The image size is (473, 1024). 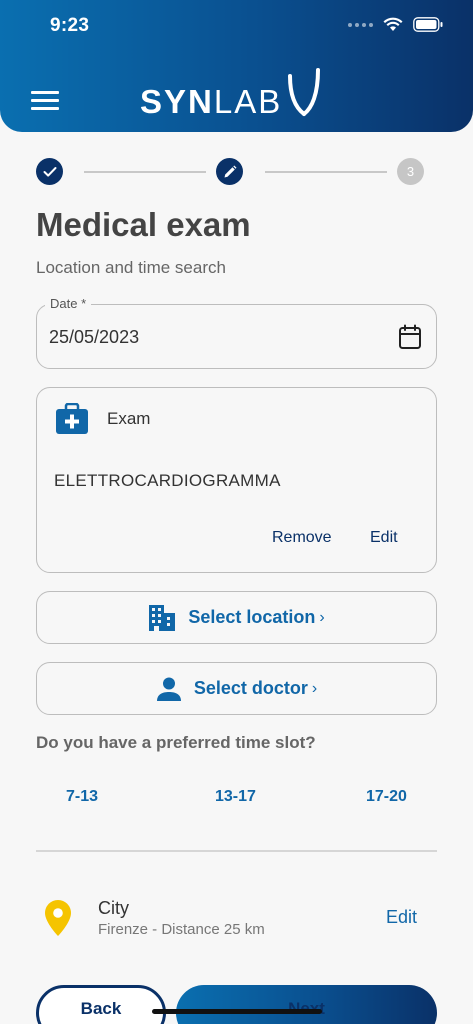 What do you see at coordinates (302, 538) in the screenshot?
I see `remove-exam-button: Remove` at bounding box center [302, 538].